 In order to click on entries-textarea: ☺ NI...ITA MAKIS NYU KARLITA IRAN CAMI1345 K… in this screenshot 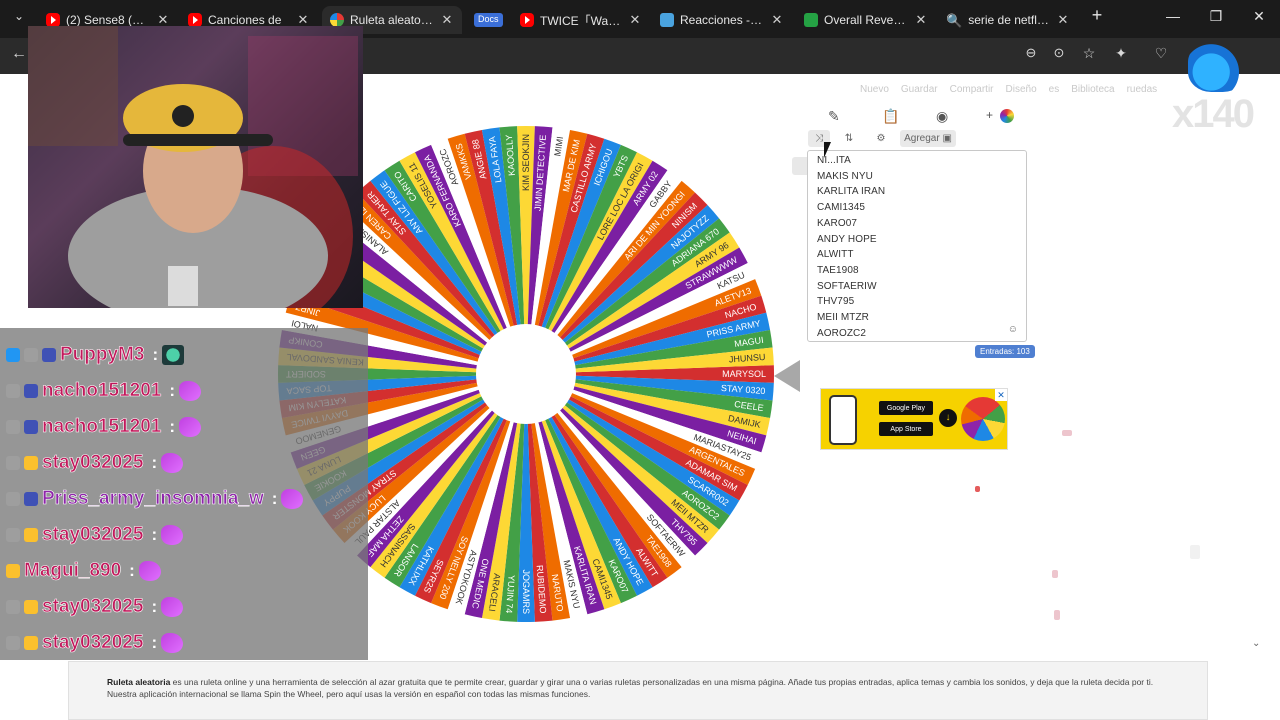, I will do `click(917, 246)`.